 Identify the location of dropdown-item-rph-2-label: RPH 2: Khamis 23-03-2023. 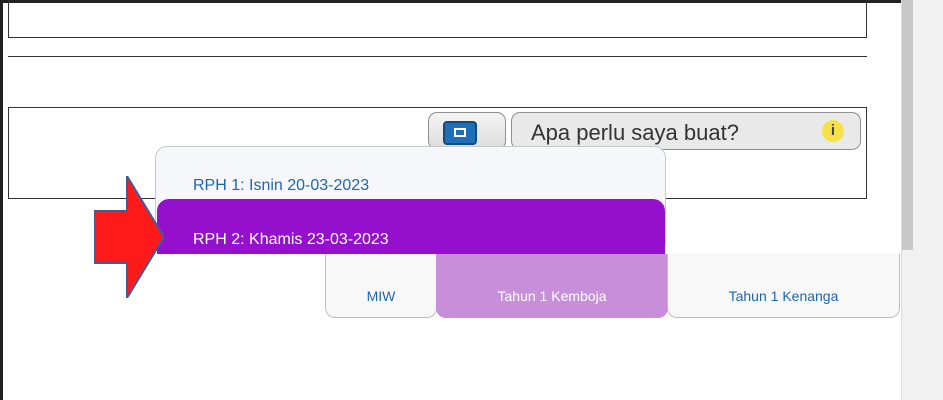
(291, 239).